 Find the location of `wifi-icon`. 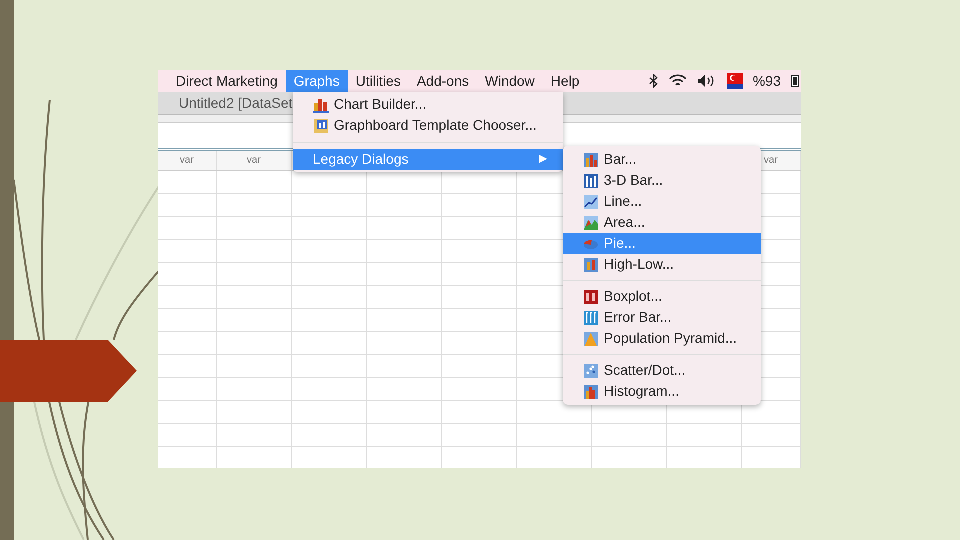

wifi-icon is located at coordinates (677, 81).